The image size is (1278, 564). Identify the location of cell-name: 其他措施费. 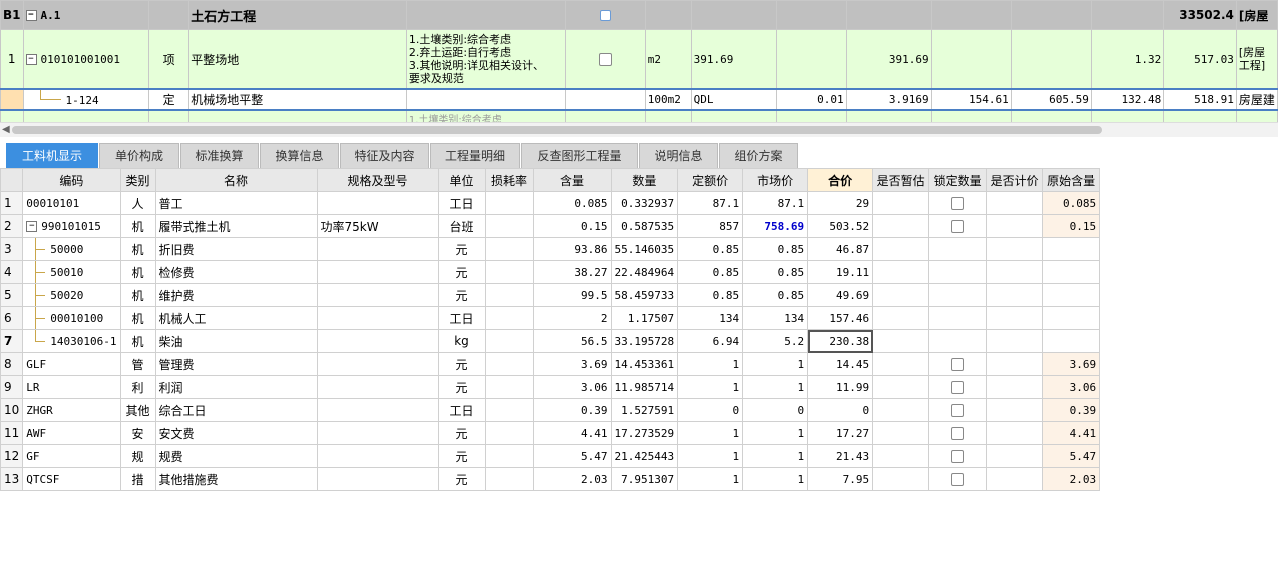
(236, 479).